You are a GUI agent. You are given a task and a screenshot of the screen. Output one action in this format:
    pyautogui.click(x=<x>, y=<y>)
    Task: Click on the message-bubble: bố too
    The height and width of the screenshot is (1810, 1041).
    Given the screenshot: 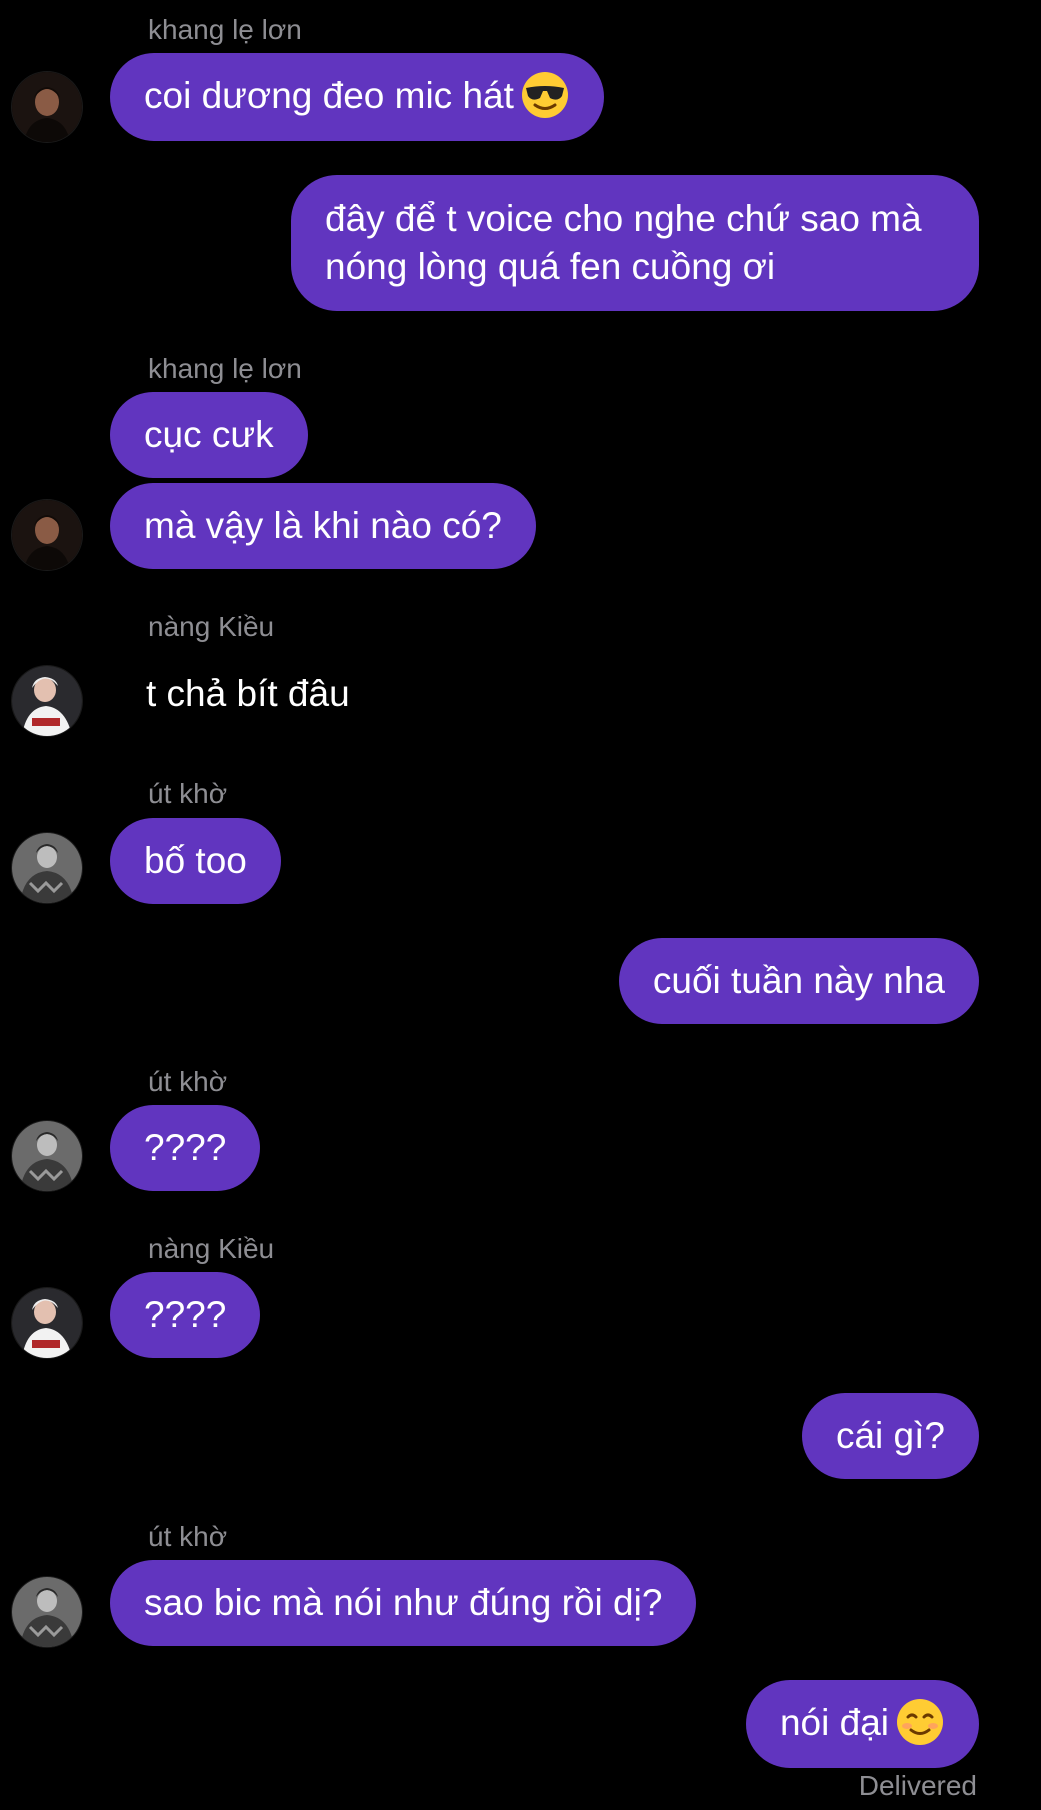 What is the action you would take?
    pyautogui.click(x=195, y=861)
    